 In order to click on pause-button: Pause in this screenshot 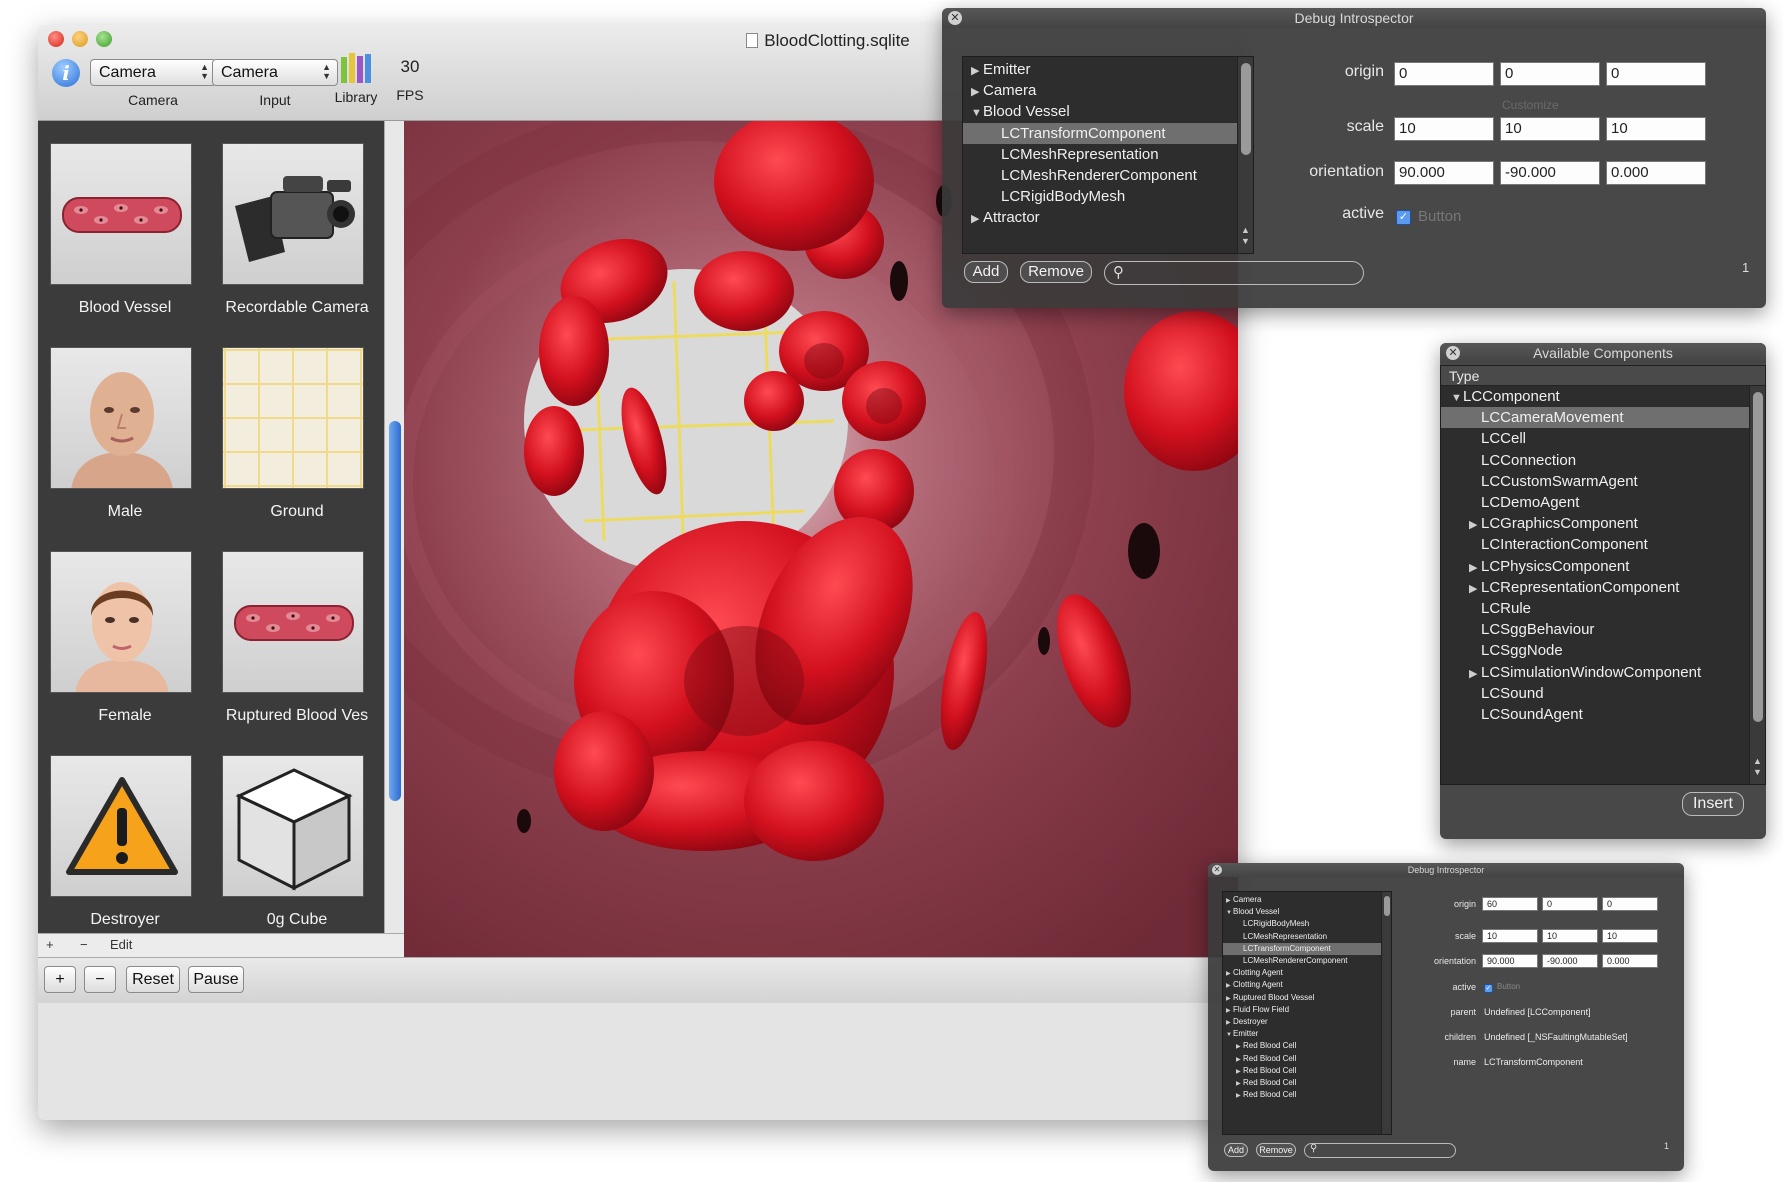, I will do `click(216, 979)`.